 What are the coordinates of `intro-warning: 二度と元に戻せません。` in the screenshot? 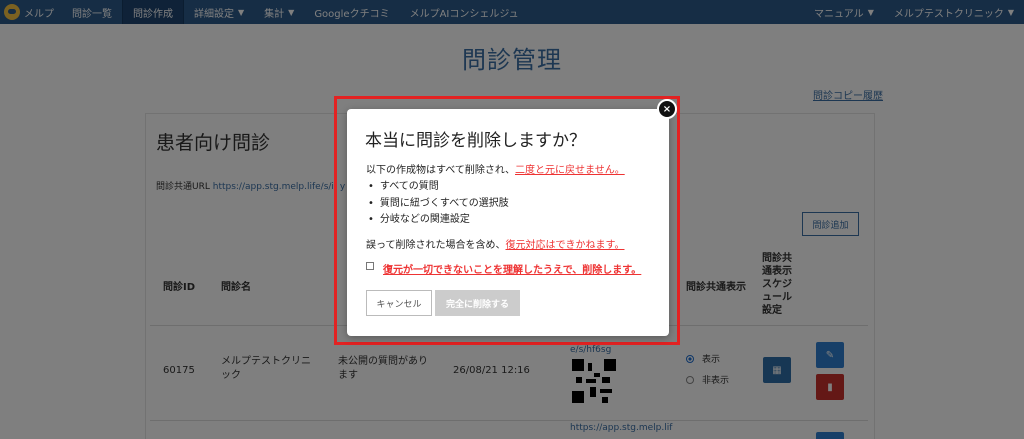 It's located at (570, 170).